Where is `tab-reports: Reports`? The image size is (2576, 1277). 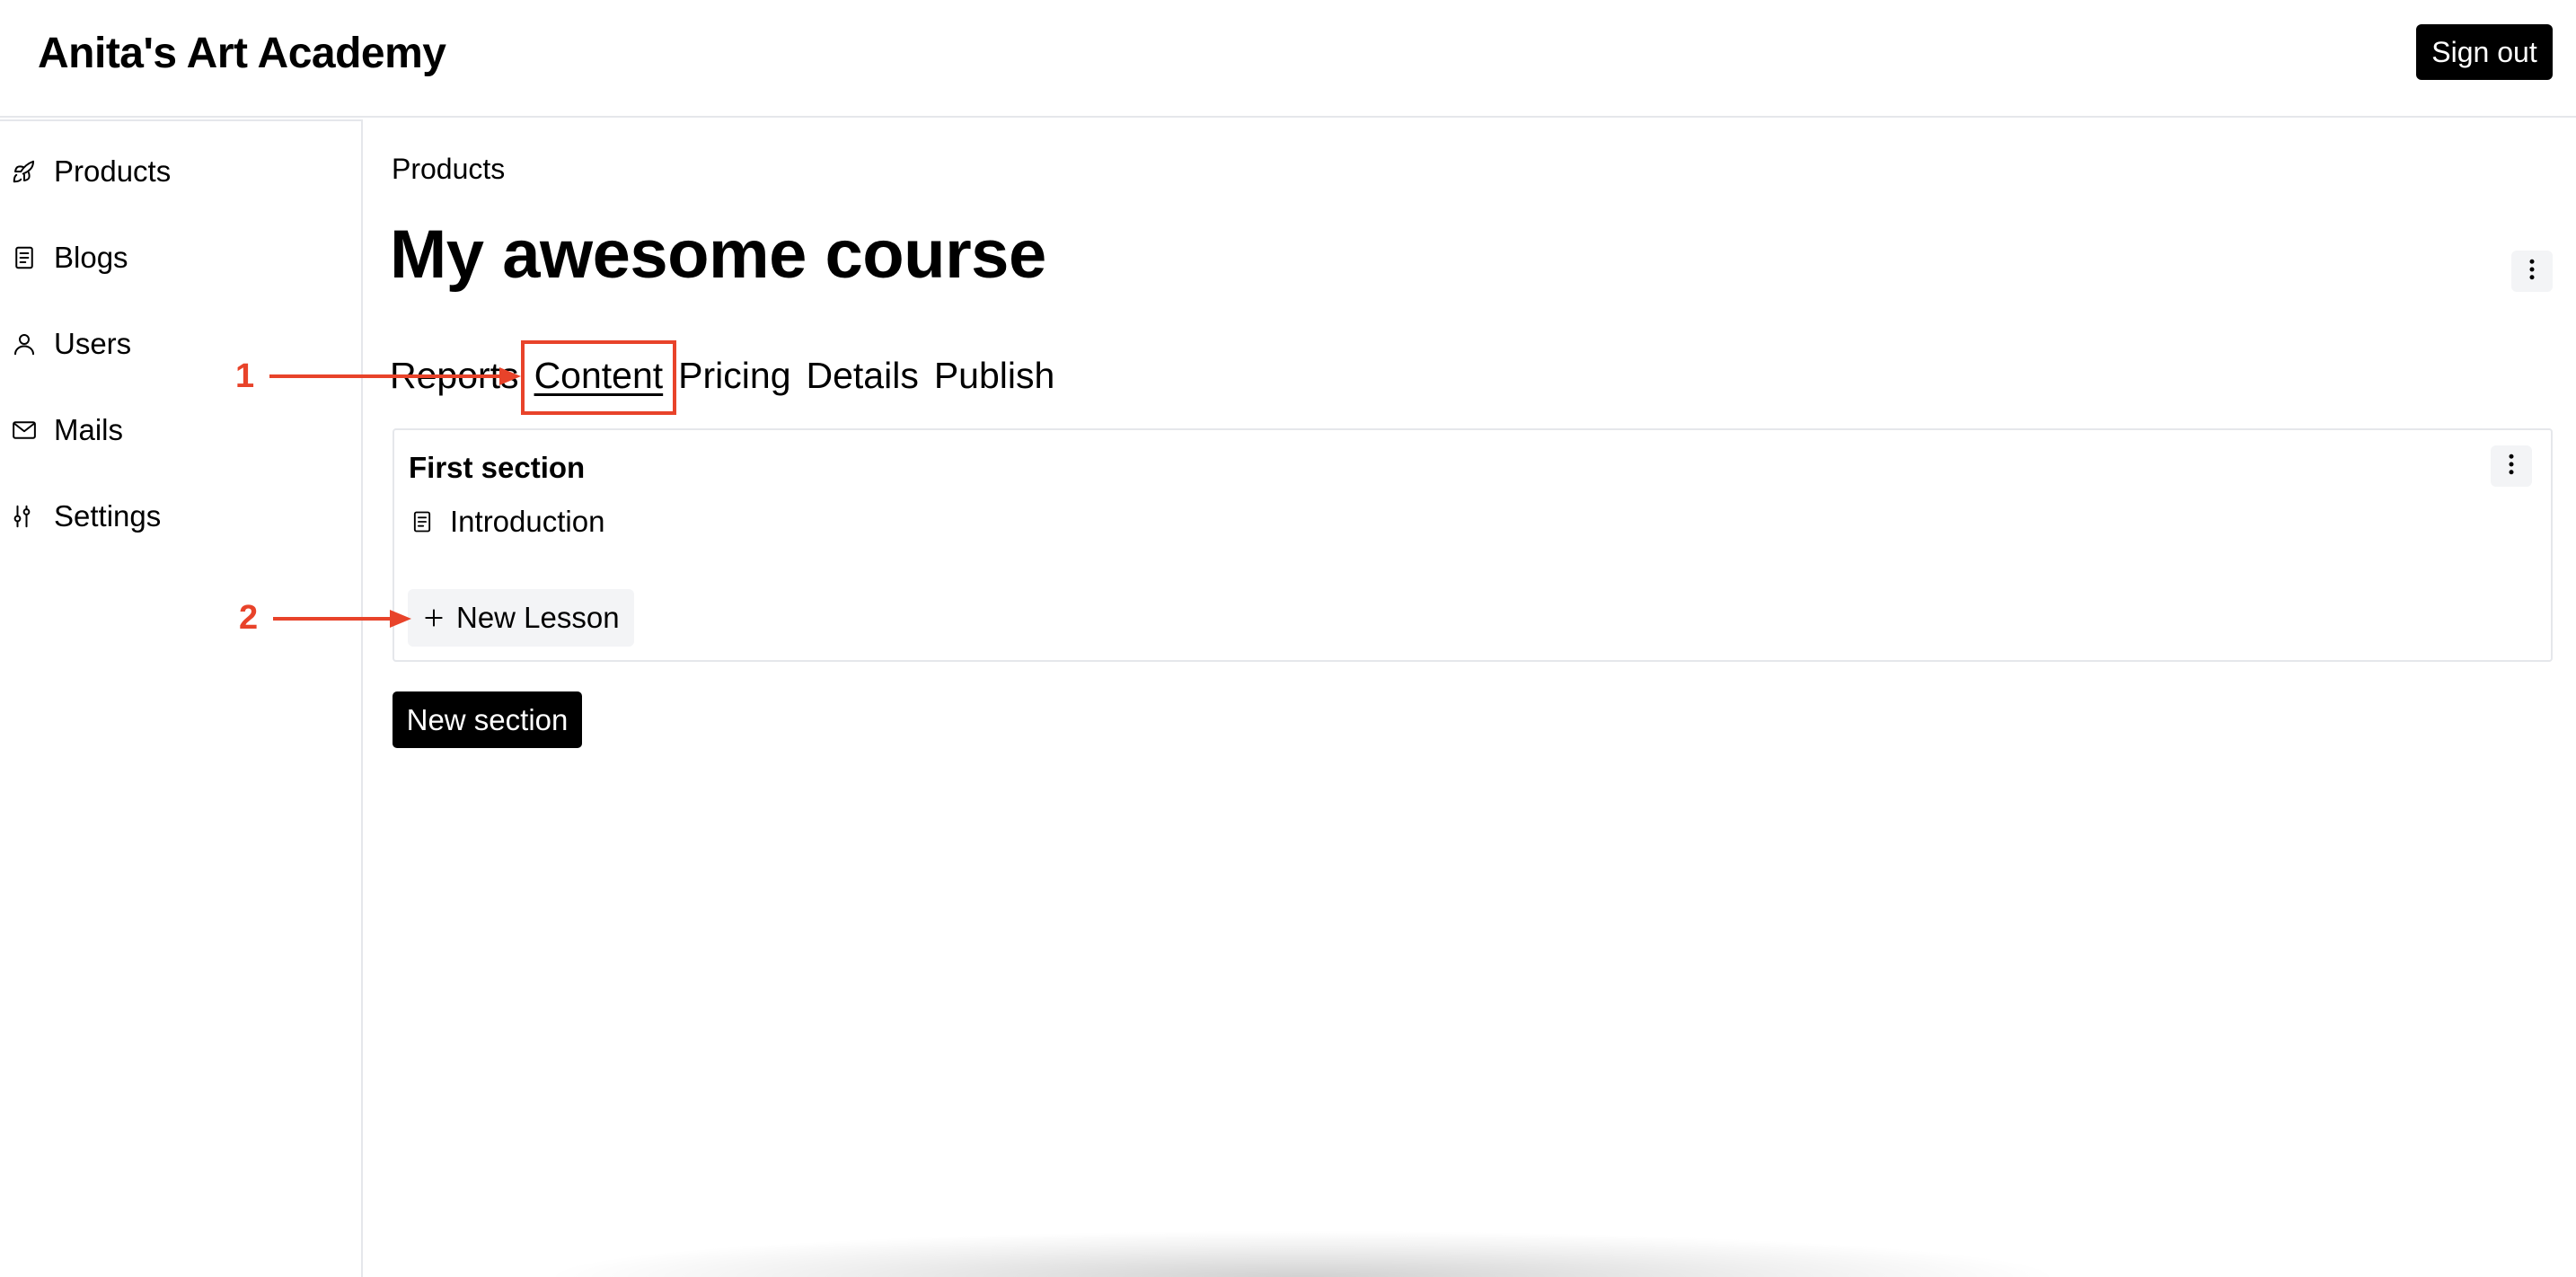 tab-reports: Reports is located at coordinates (454, 375).